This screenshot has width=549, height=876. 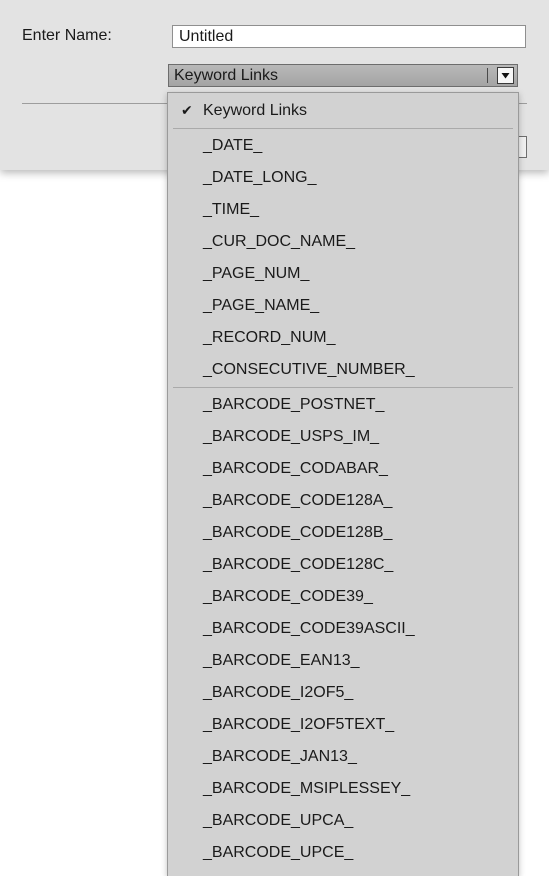 I want to click on menu-item-label: _BARCODE_MSIPLESSEY_, so click(x=307, y=788).